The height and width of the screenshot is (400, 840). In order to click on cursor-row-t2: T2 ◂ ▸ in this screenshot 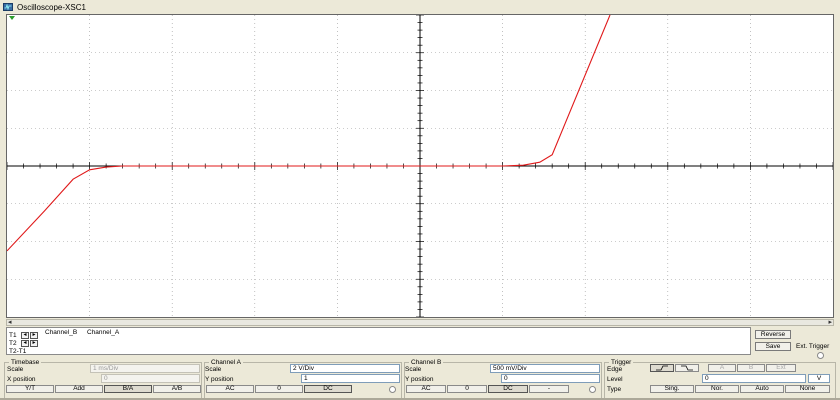, I will do `click(24, 343)`.